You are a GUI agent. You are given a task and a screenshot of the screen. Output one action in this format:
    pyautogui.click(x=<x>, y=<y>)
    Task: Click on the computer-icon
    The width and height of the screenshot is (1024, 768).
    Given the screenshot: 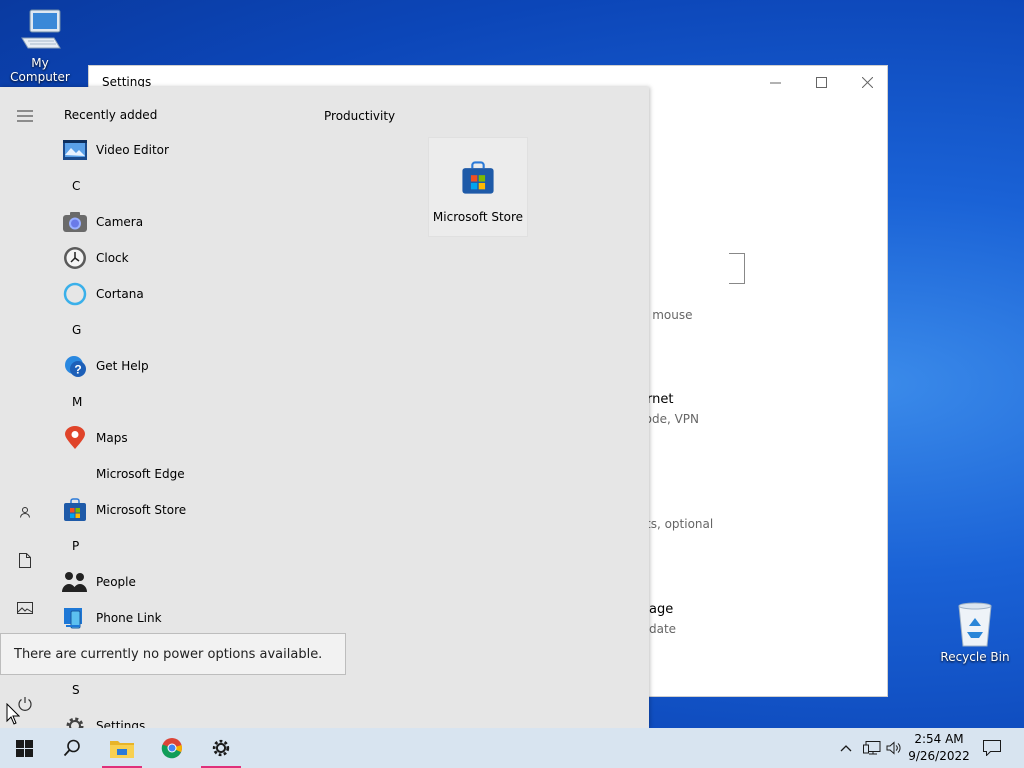 What is the action you would take?
    pyautogui.click(x=41, y=29)
    